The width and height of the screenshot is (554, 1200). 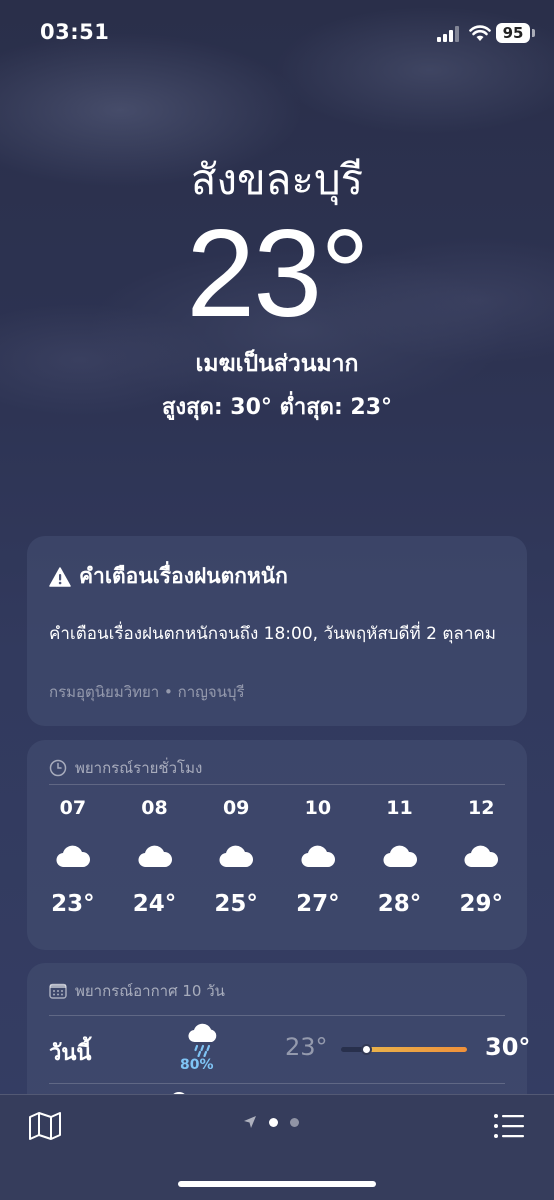 I want to click on cloud-rain-icon, so click(x=202, y=1040).